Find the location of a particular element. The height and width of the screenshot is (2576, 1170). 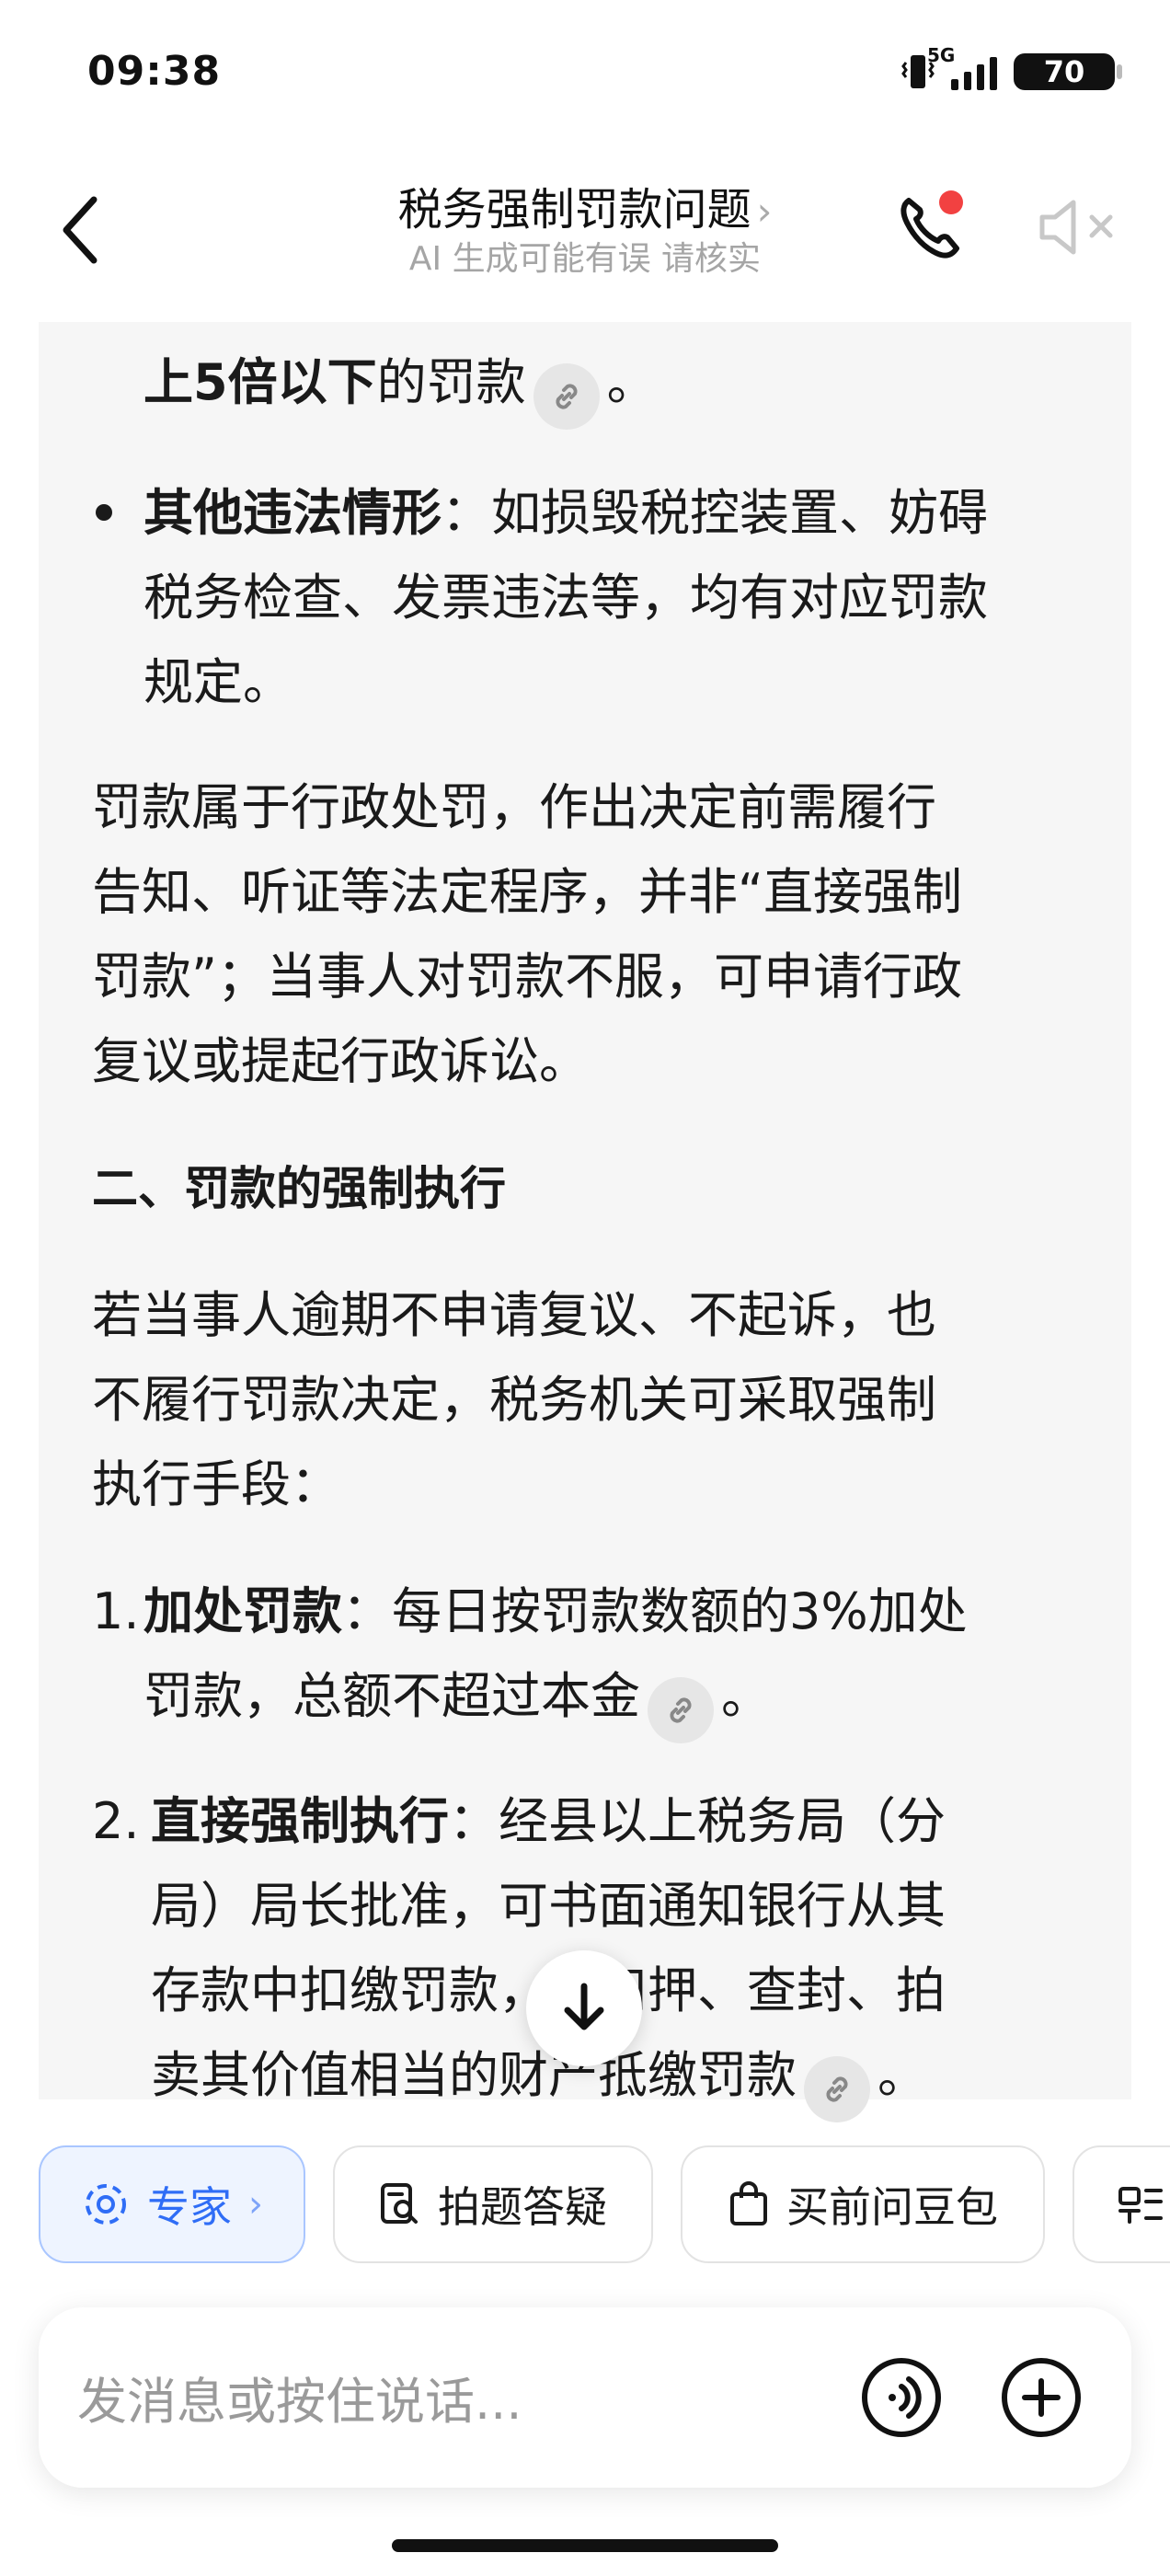

item1-number: 1. is located at coordinates (116, 1611).